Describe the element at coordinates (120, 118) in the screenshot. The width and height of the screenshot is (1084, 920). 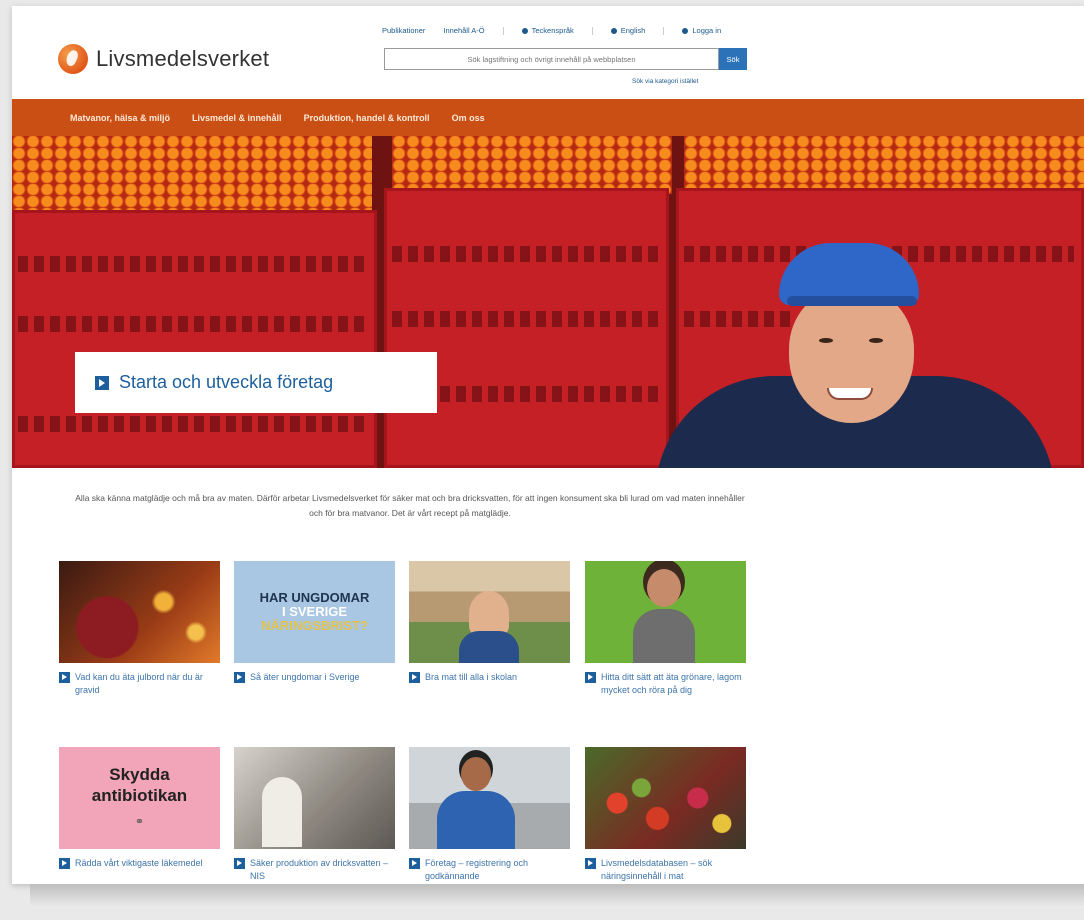
I see `nav-item-health: Matvanor, hälsa & miljö` at that location.